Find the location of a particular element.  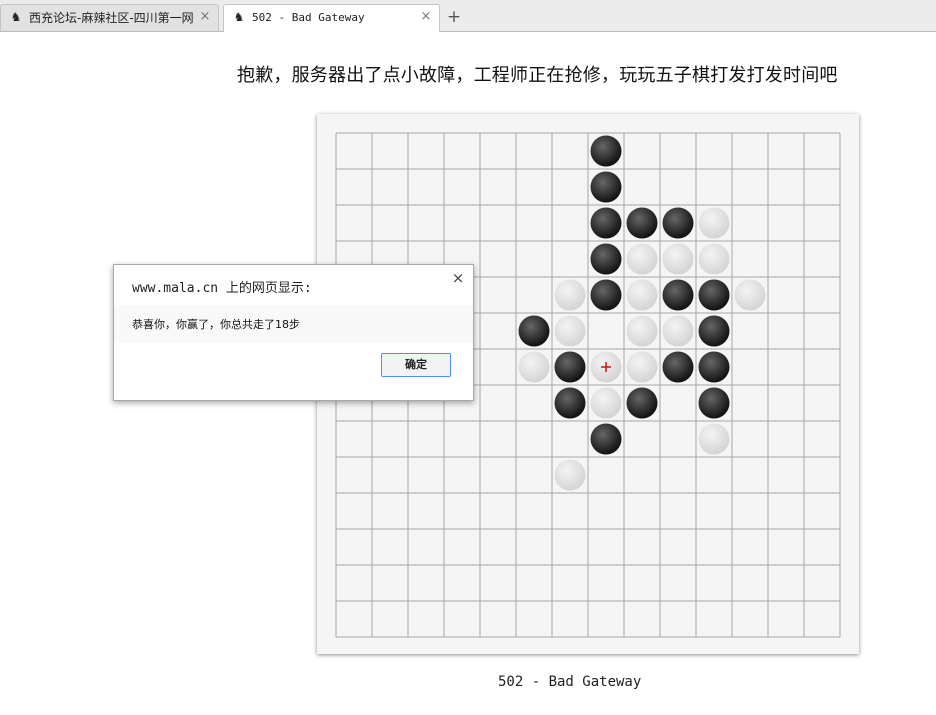

dialog-body: 恭喜你，你赢了，你总共走了18步 is located at coordinates (293, 324).